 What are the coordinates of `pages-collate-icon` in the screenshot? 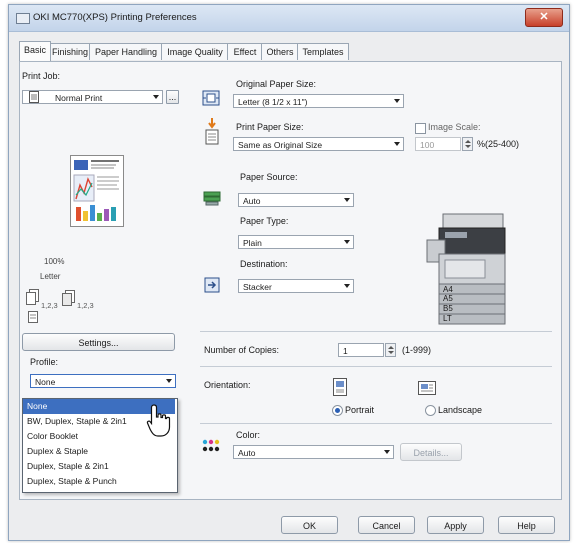 It's located at (68, 298).